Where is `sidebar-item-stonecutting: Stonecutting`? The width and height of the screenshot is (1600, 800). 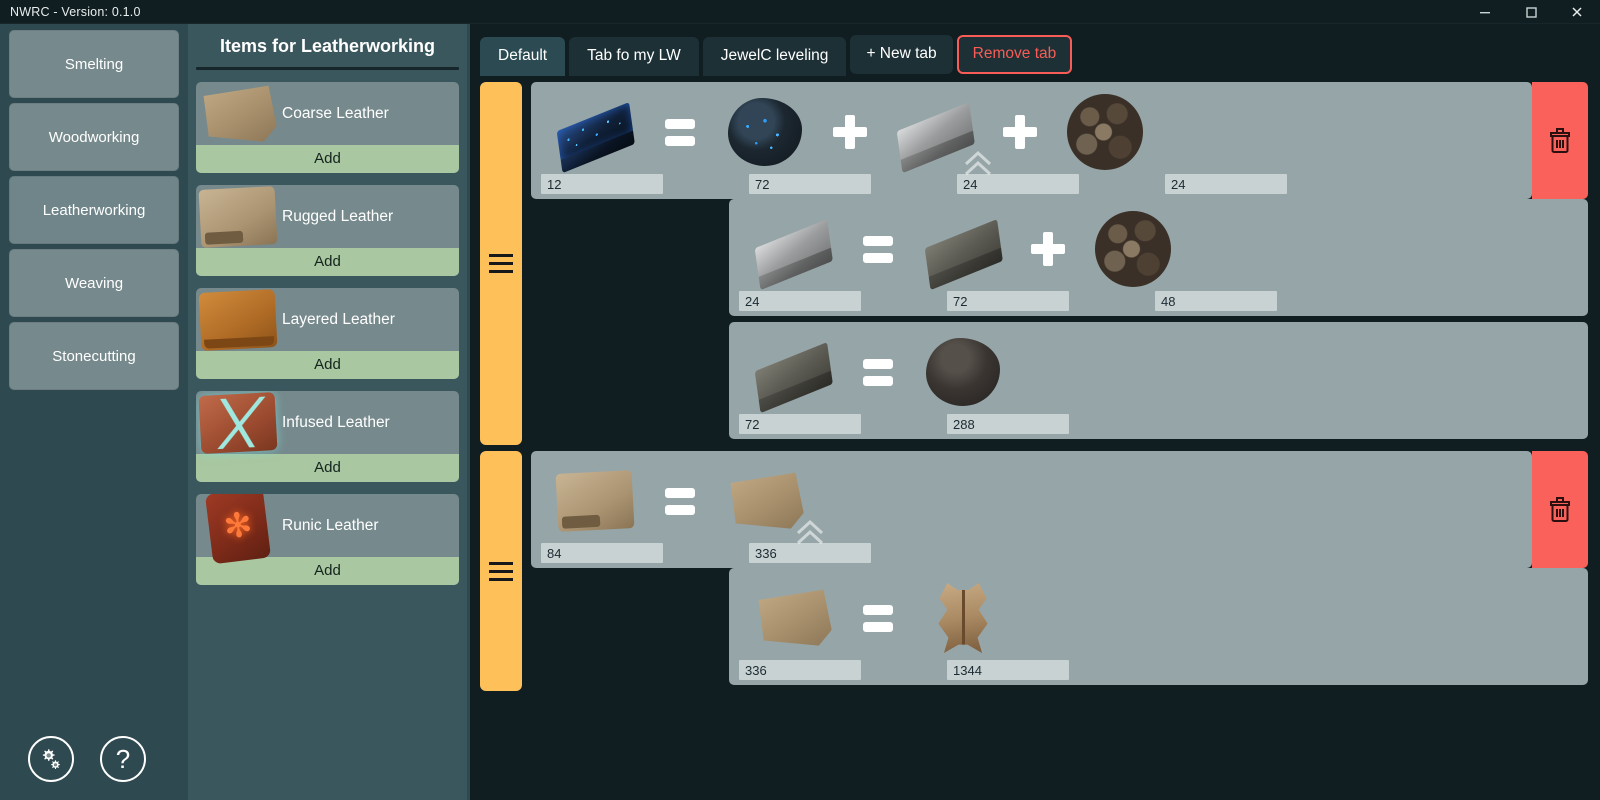
sidebar-item-stonecutting: Stonecutting is located at coordinates (94, 356).